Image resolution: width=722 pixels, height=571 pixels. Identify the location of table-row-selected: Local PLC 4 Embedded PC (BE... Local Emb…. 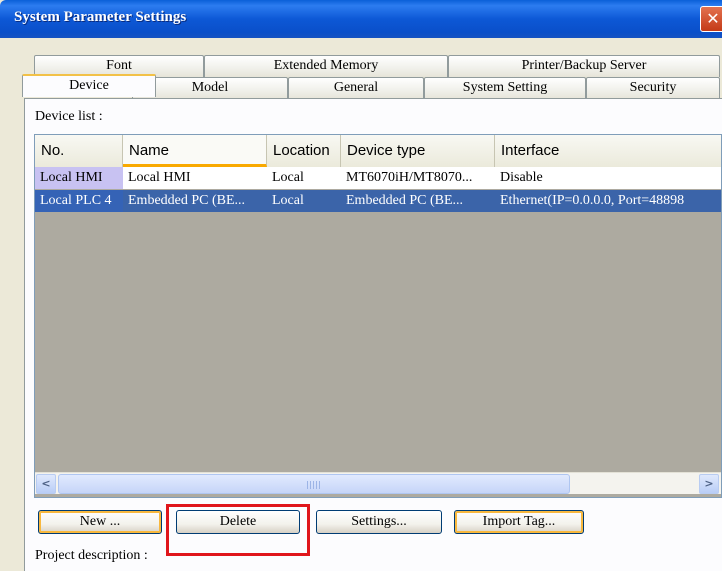
(378, 201).